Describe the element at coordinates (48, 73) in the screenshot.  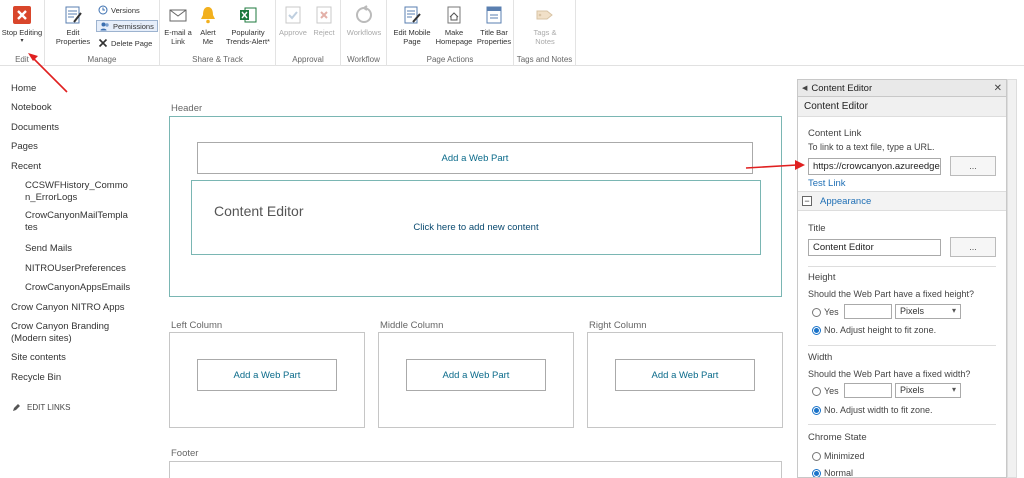
I see `annotation-arrow-stop-editing` at that location.